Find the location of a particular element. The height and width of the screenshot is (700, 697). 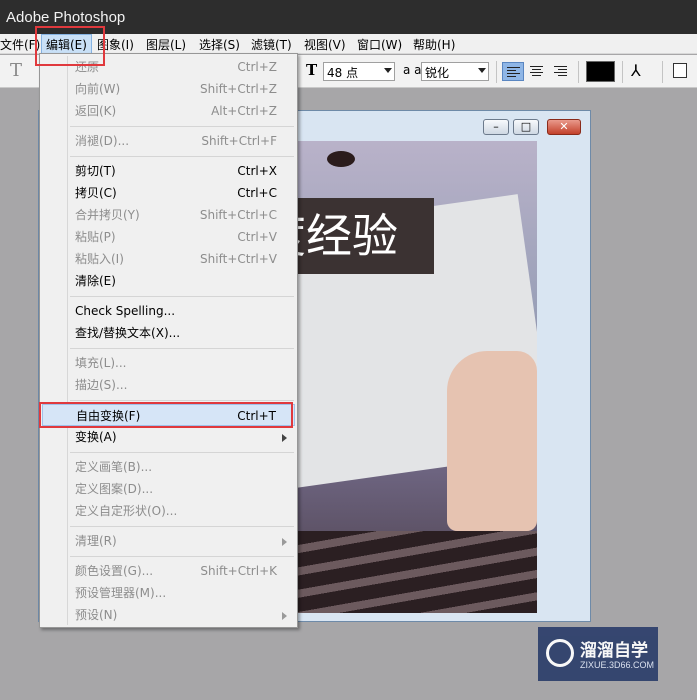

menu-item-fade: 消褪(D)... Shift+Ctrl+F is located at coordinates (168, 141).